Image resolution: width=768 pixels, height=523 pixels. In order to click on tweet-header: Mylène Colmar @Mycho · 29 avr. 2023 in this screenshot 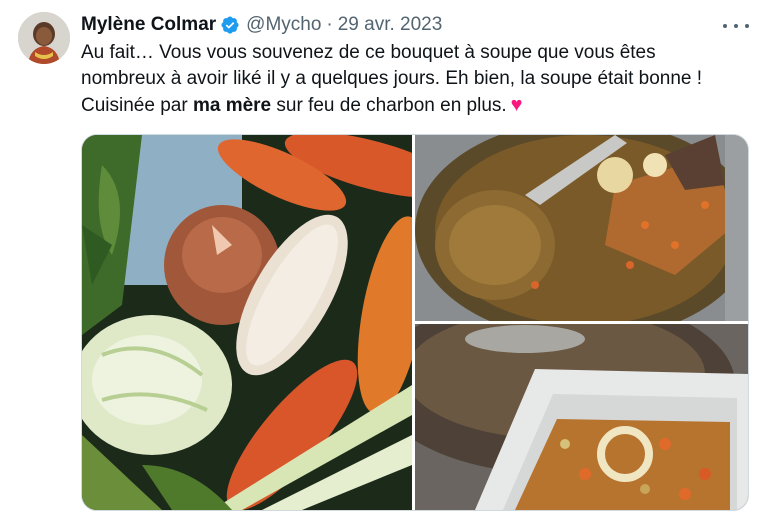, I will do `click(261, 25)`.